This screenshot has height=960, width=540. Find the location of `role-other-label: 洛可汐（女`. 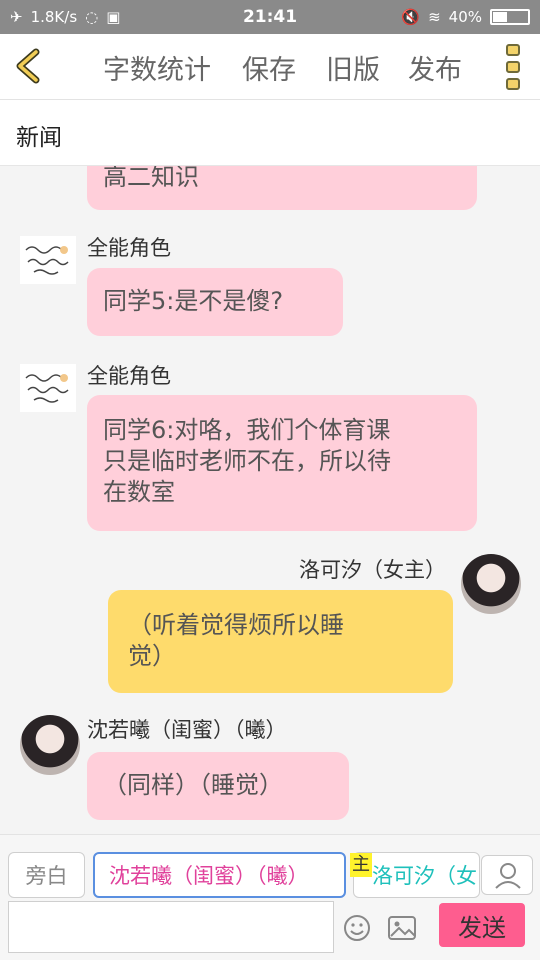

role-other-label: 洛可汐（女 is located at coordinates (424, 876).